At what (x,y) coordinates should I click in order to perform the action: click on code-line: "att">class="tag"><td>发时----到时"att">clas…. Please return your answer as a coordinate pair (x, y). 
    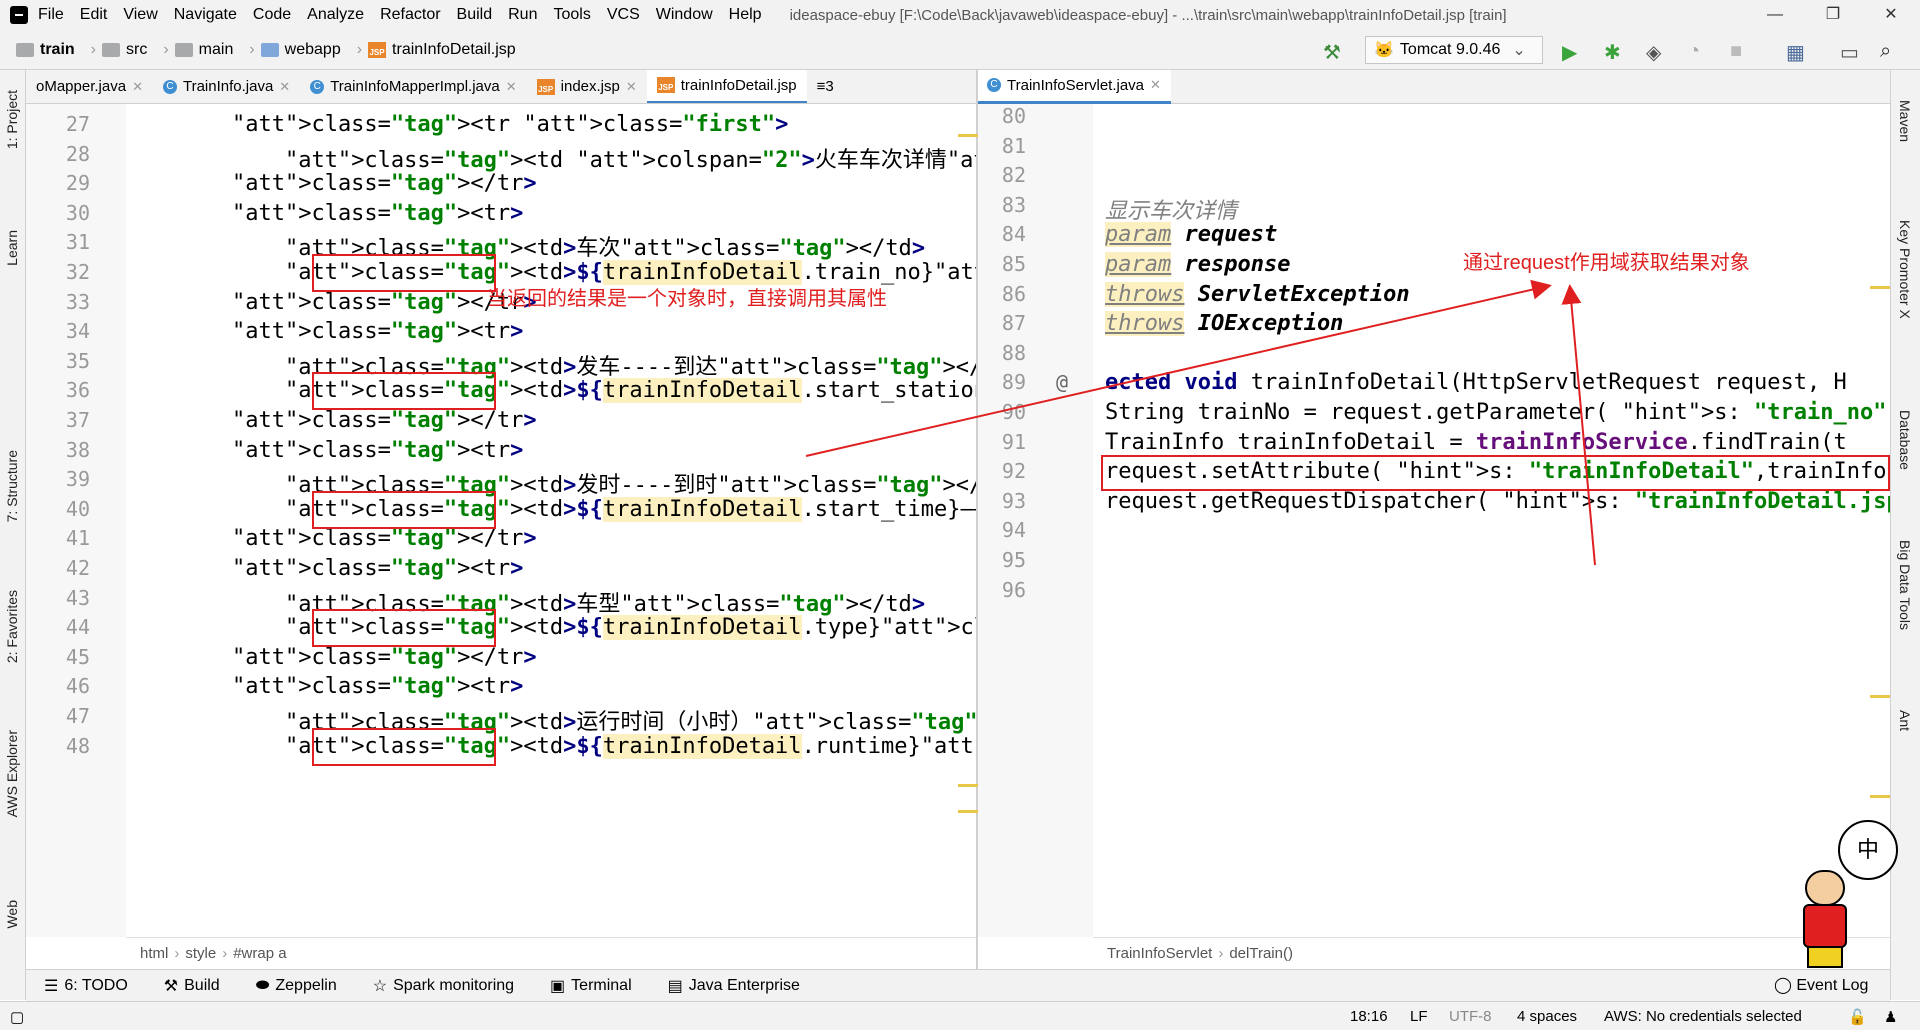
    Looking at the image, I should click on (551, 483).